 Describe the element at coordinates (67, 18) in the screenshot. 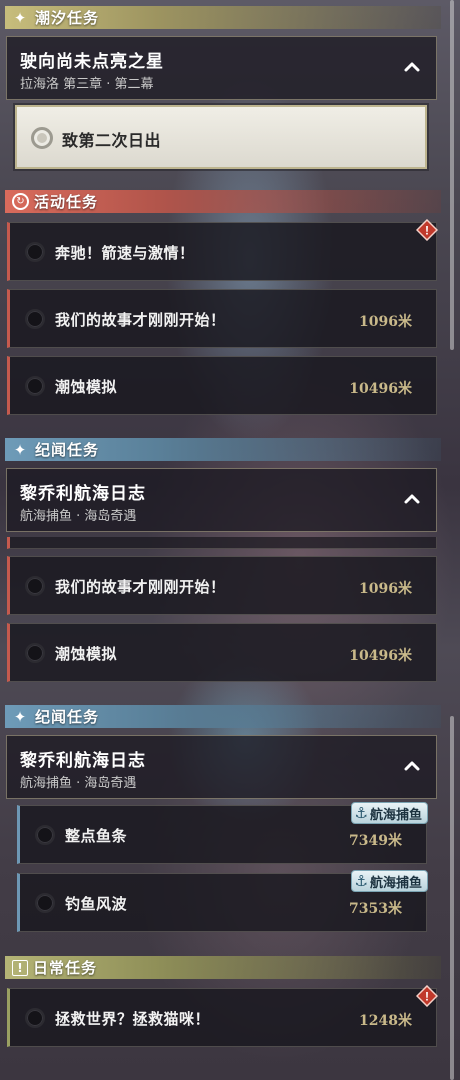

I see `section-title: 潮汐任务` at that location.